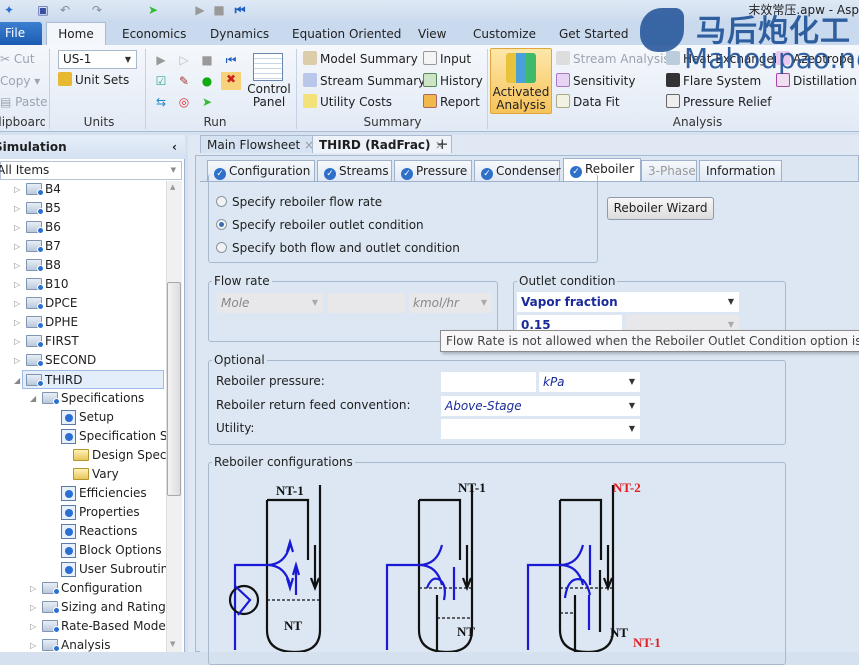  Describe the element at coordinates (9, 10) in the screenshot. I see `app-icon: ✦` at that location.